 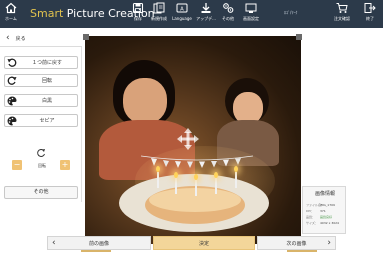 I want to click on bottom-navigation: ‹ 前の画像 決定 次の画像 ›, so click(x=191, y=244).